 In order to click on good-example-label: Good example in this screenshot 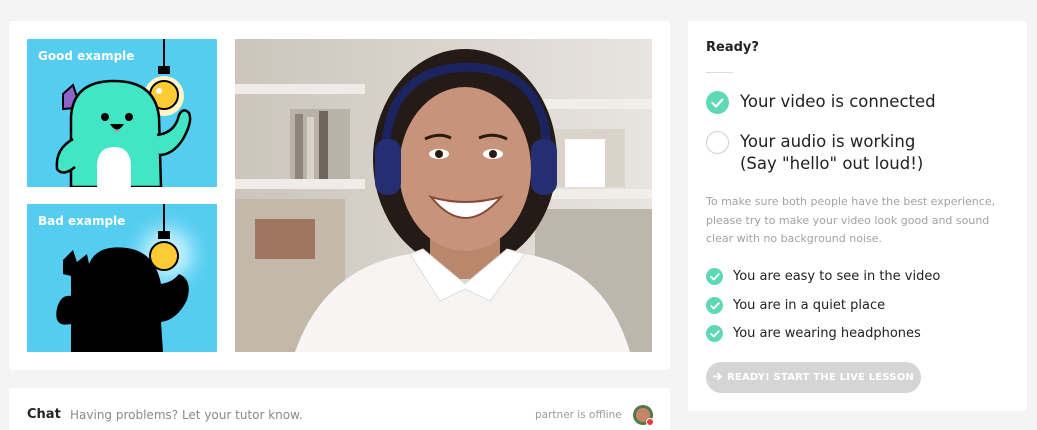, I will do `click(86, 56)`.